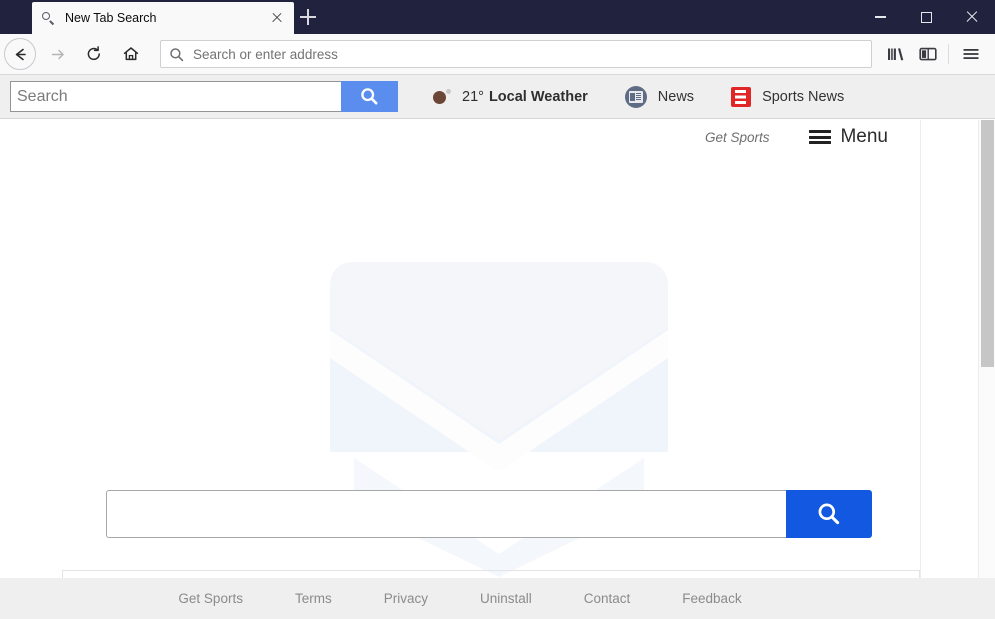 Image resolution: width=995 pixels, height=619 pixels. What do you see at coordinates (48, 18) in the screenshot?
I see `tab-favicon-search-icon` at bounding box center [48, 18].